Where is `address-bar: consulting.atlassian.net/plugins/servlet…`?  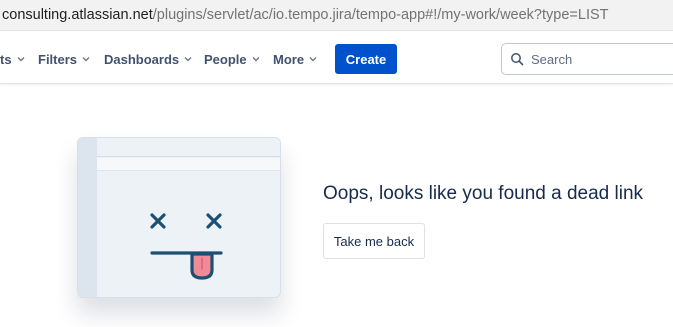
address-bar: consulting.atlassian.net/plugins/servlet… is located at coordinates (336, 15).